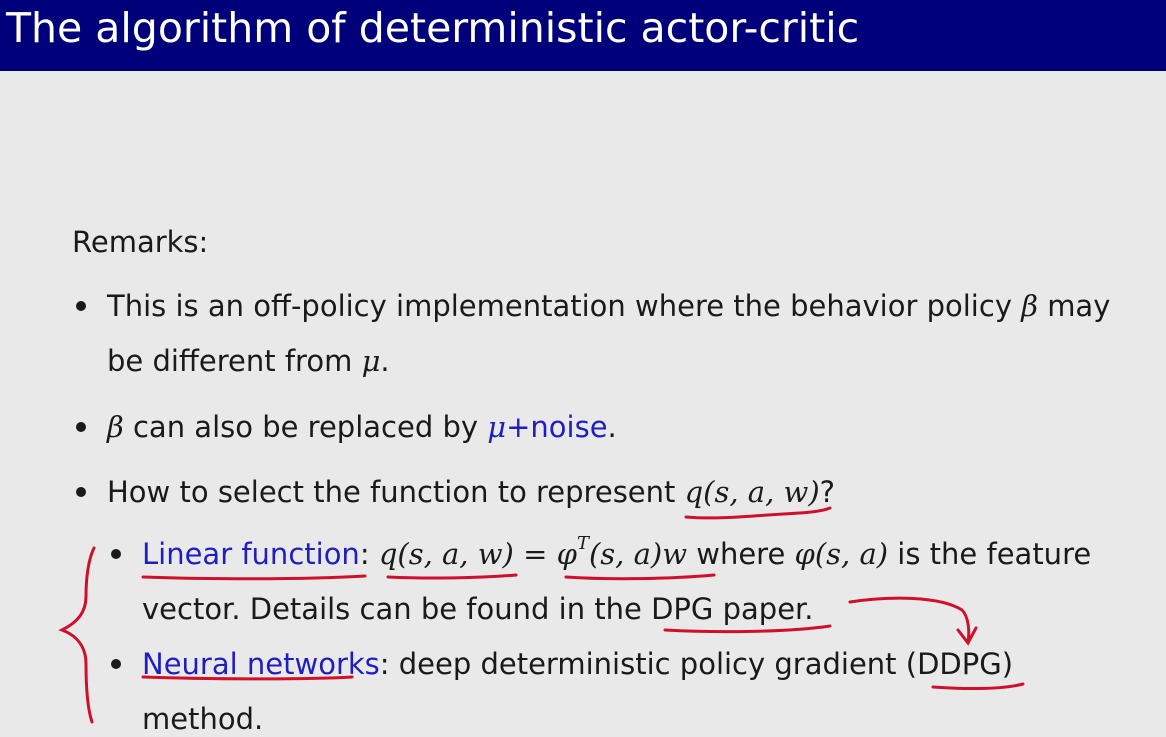  Describe the element at coordinates (967, 636) in the screenshot. I see `arrow-head` at that location.